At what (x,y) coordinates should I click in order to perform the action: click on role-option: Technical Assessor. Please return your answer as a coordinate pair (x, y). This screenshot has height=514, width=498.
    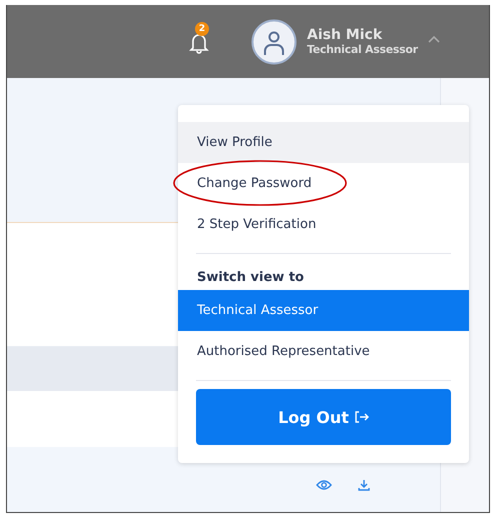
    Looking at the image, I should click on (323, 310).